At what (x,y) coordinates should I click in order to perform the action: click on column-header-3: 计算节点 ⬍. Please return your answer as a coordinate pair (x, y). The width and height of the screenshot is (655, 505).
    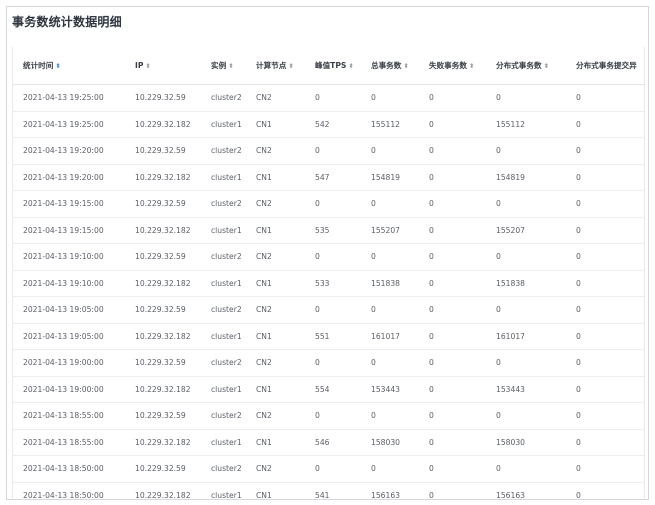
    Looking at the image, I should click on (275, 66).